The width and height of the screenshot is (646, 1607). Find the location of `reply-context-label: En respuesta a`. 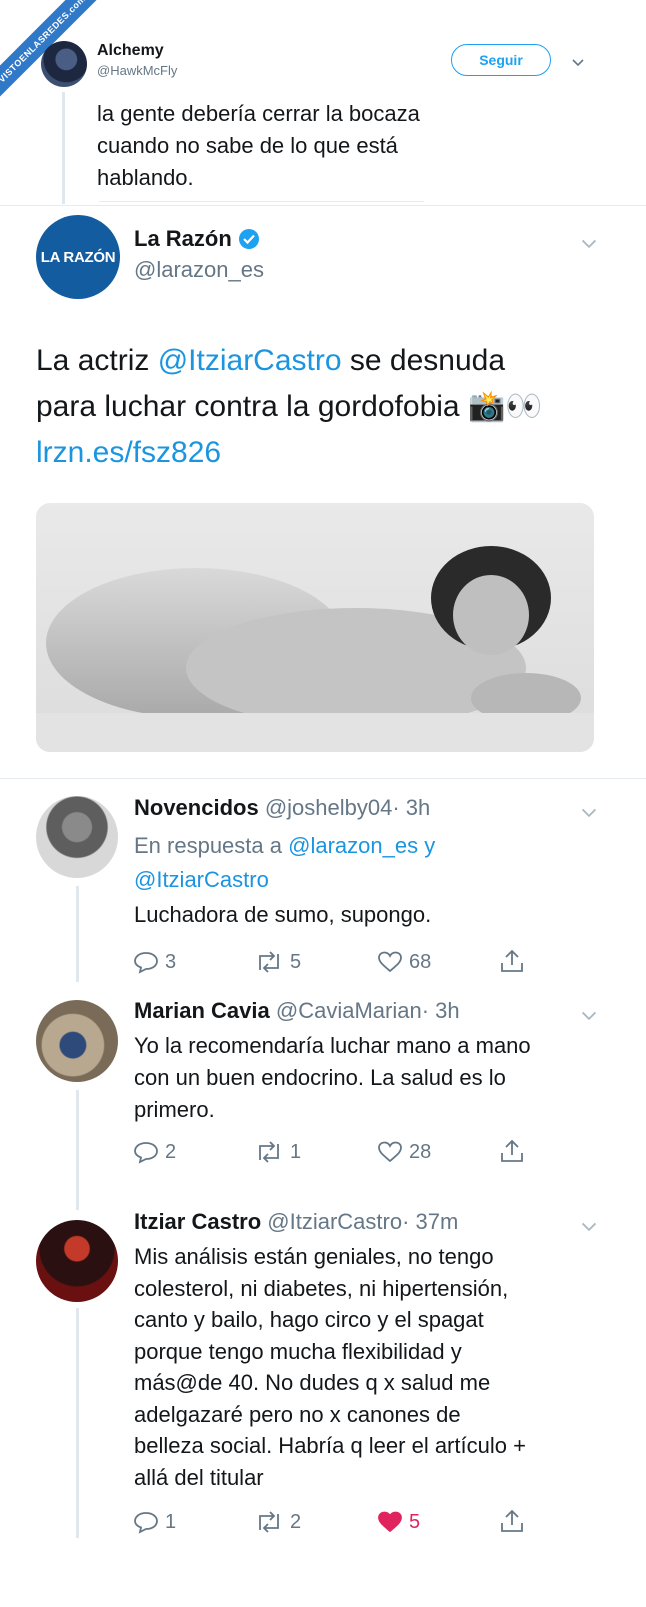

reply-context-label: En respuesta a is located at coordinates (208, 845).